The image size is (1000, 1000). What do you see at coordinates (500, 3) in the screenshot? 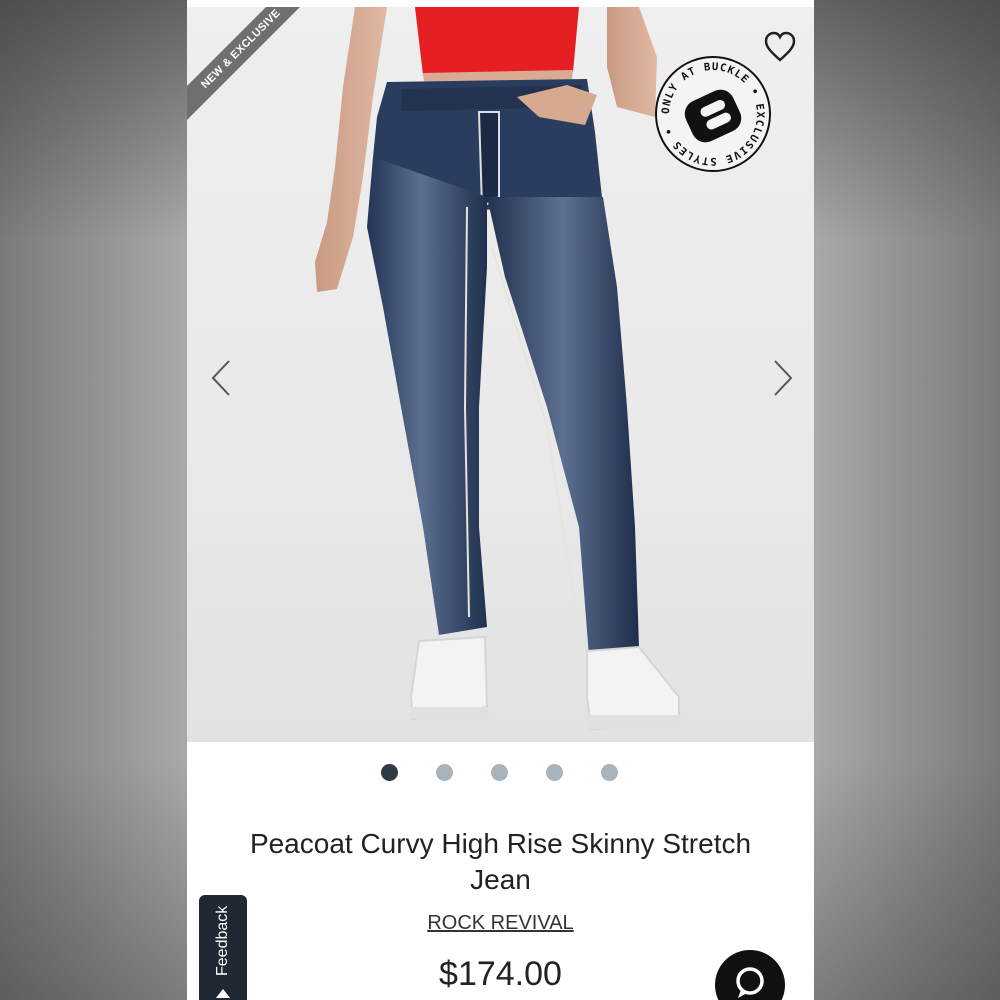
I see `status-strip` at bounding box center [500, 3].